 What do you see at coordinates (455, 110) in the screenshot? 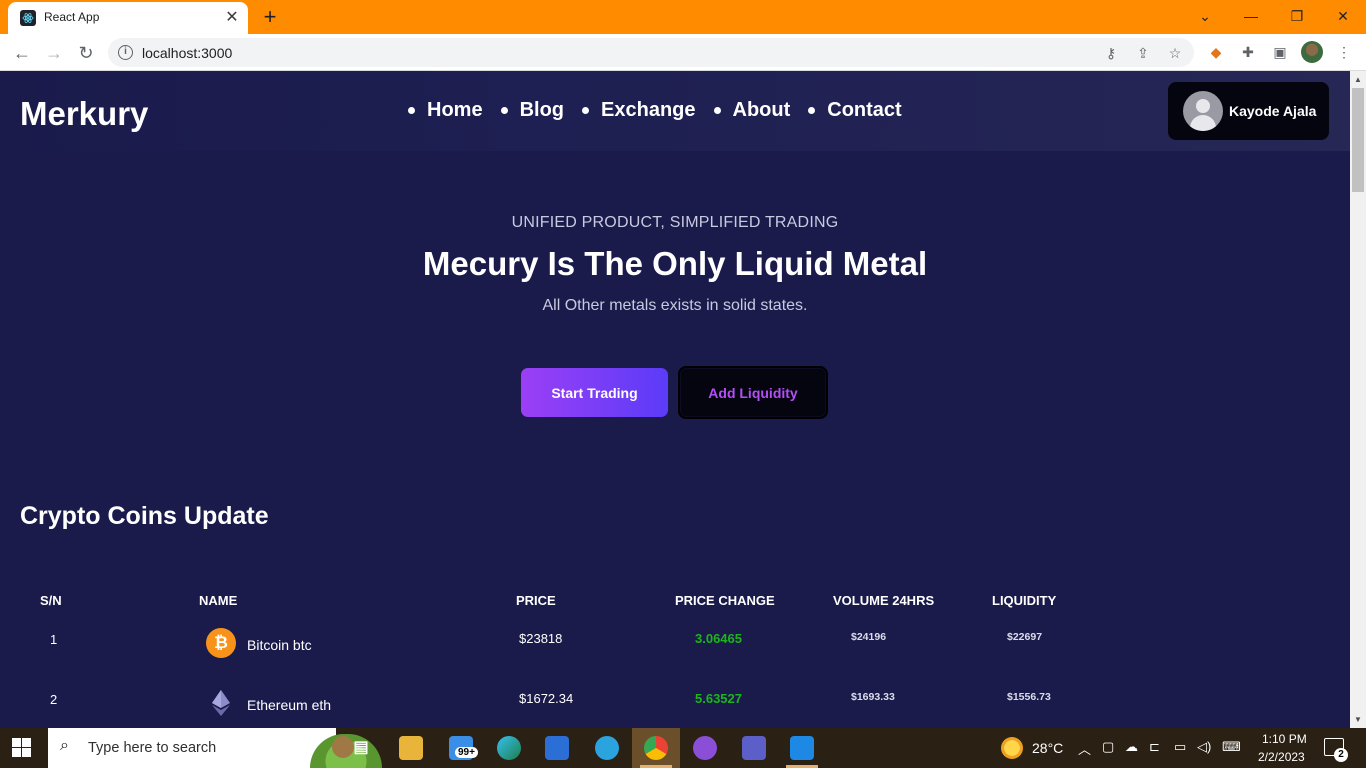
I see `nav-label: Home` at bounding box center [455, 110].